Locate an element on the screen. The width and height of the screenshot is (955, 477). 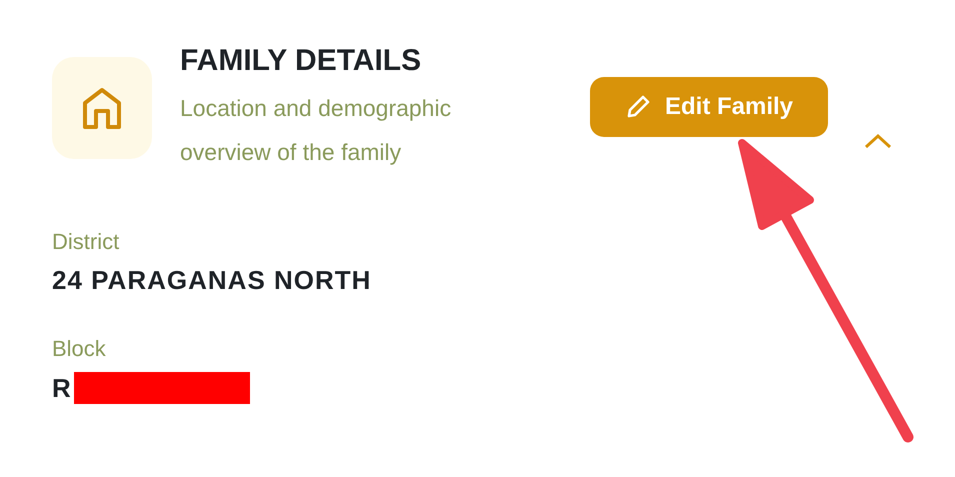
section-subtitle: Location and demographic overview of the family is located at coordinates (316, 130).